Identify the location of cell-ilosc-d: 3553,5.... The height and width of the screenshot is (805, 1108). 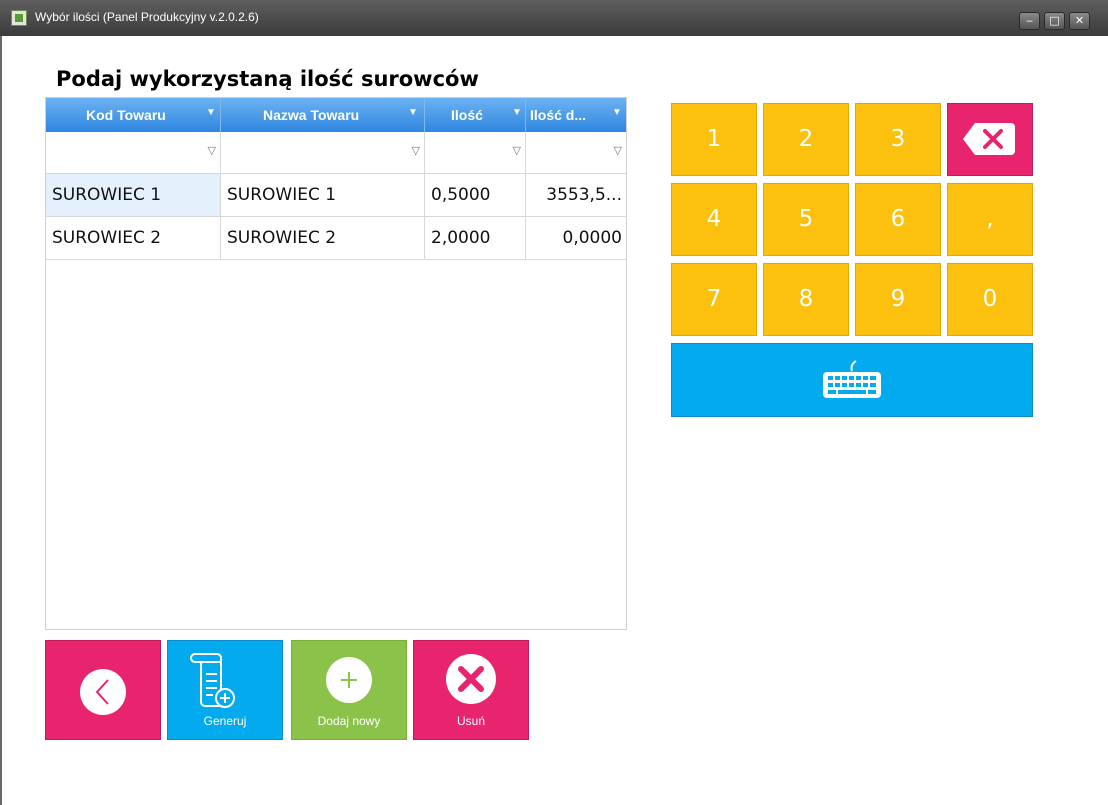
(576, 195).